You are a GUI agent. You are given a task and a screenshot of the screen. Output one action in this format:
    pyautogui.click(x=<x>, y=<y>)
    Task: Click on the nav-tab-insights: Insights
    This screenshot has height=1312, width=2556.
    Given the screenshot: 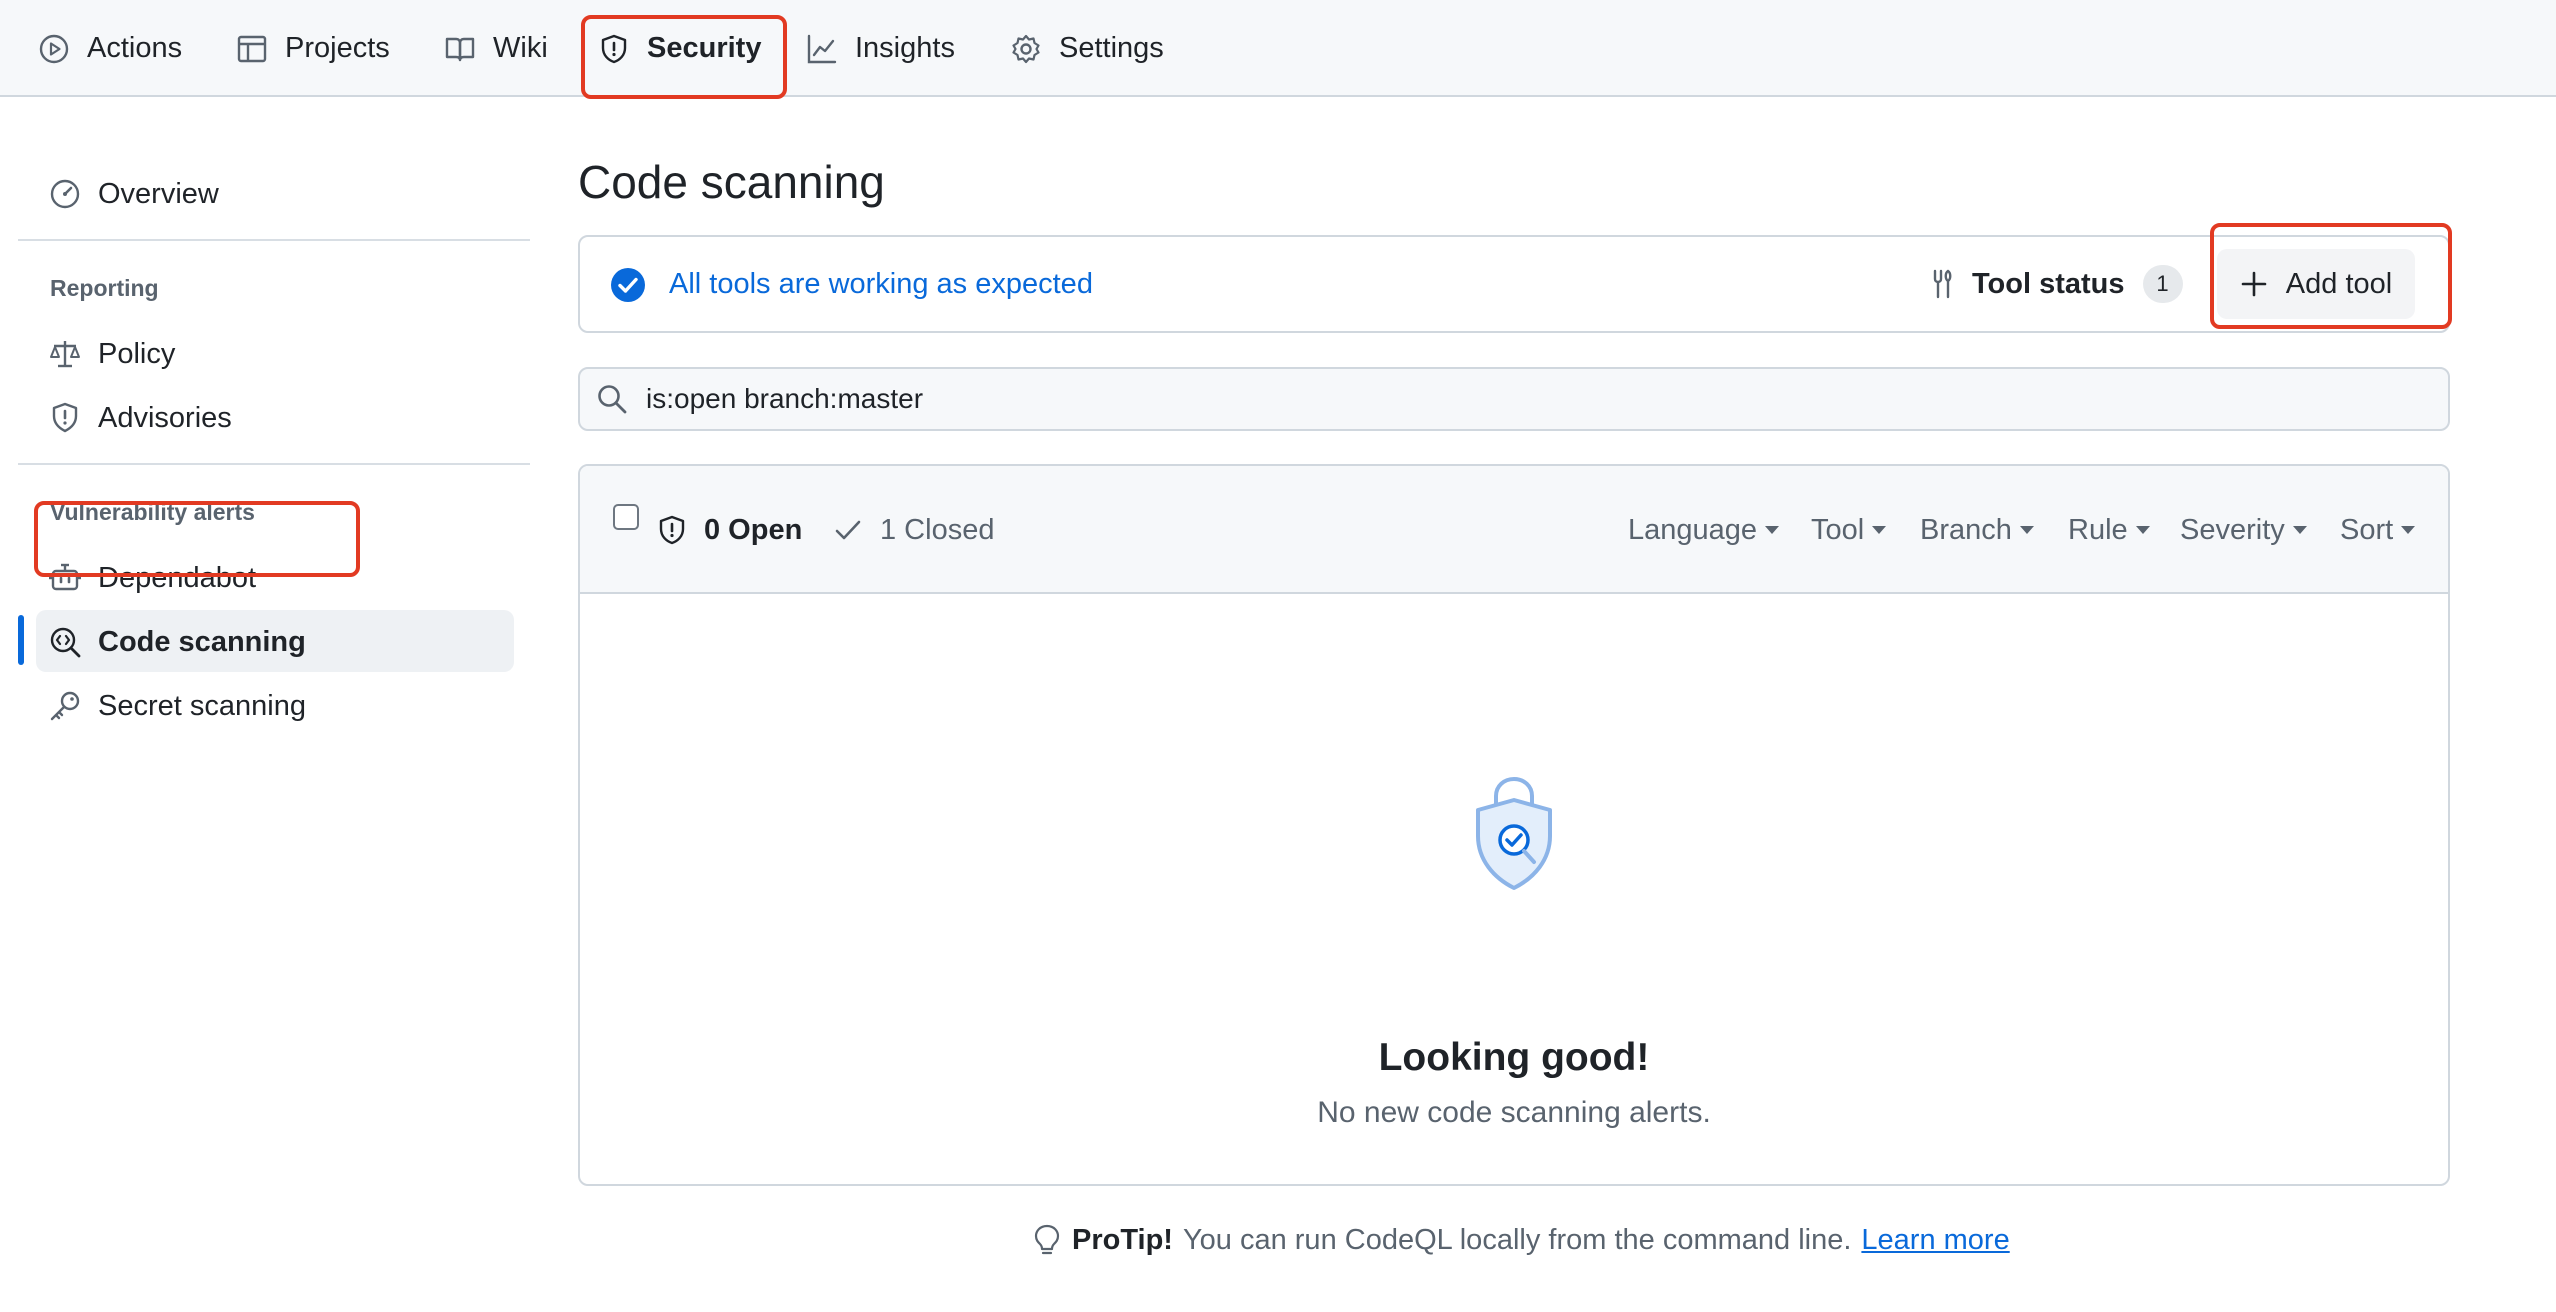 What is the action you would take?
    pyautogui.click(x=880, y=48)
    